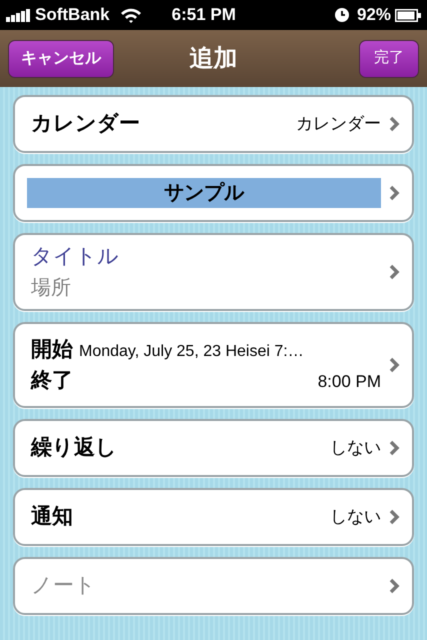 This screenshot has width=427, height=640. Describe the element at coordinates (72, 15) in the screenshot. I see `carrier-name: SoftBank` at that location.